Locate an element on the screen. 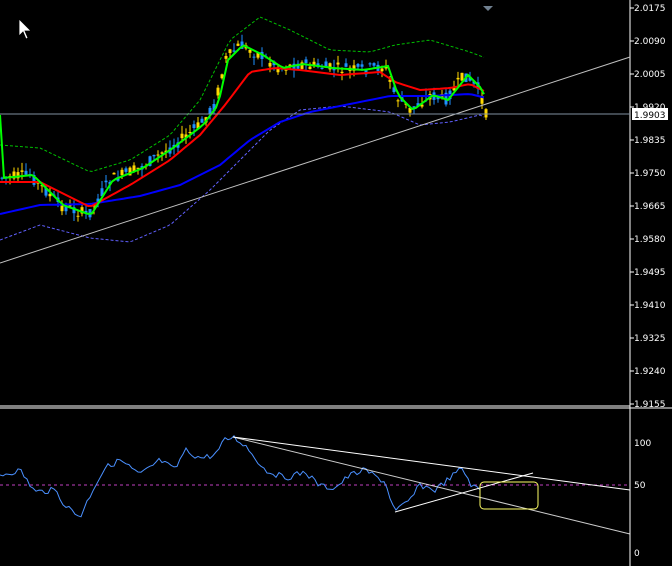  price-label: 1.9750 is located at coordinates (650, 174).